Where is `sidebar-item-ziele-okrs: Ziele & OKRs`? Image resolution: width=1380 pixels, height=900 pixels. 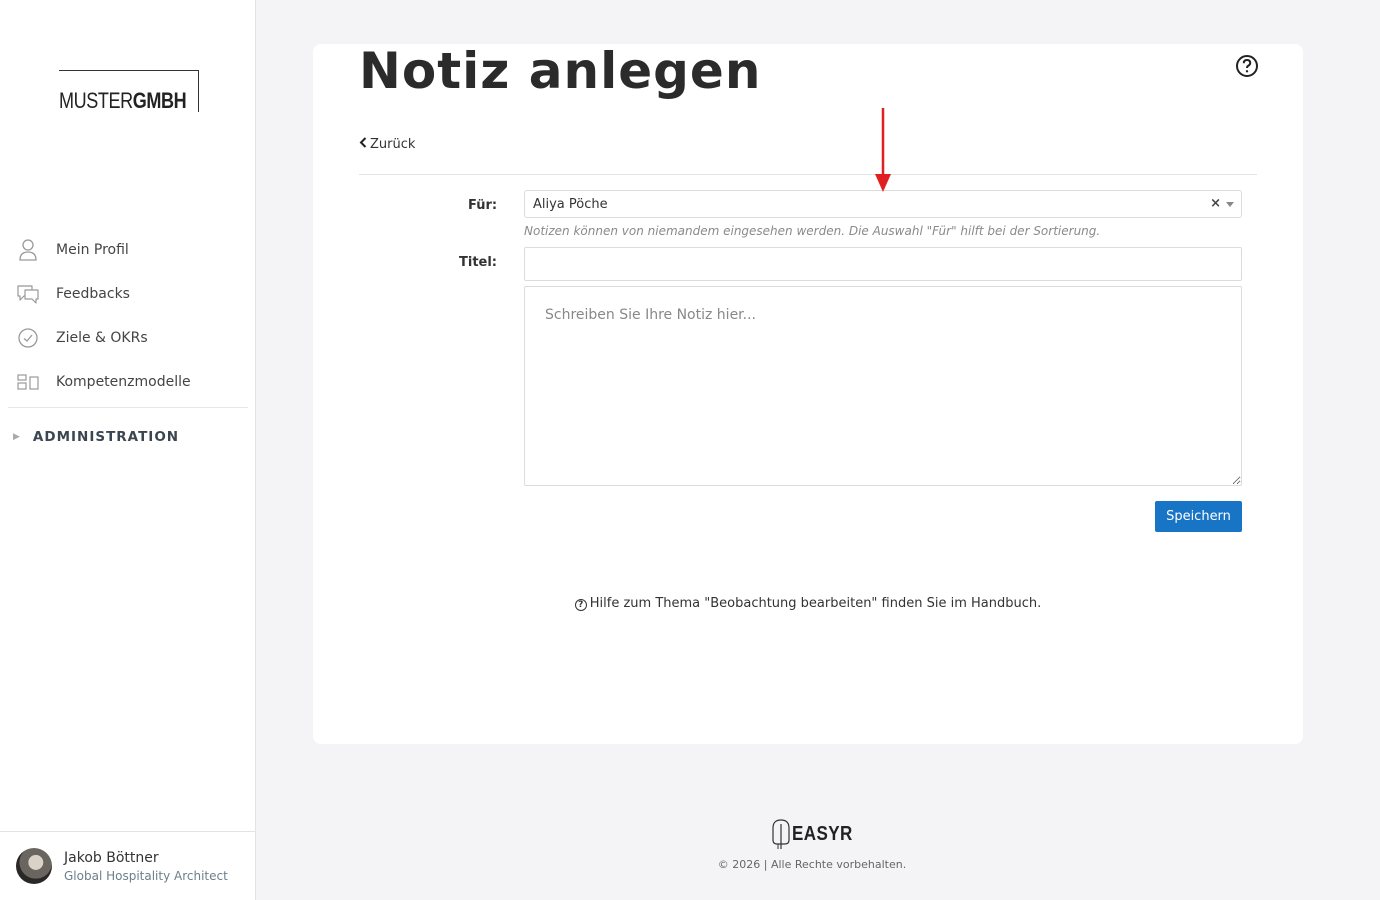
sidebar-item-ziele-okrs: Ziele & OKRs is located at coordinates (128, 338).